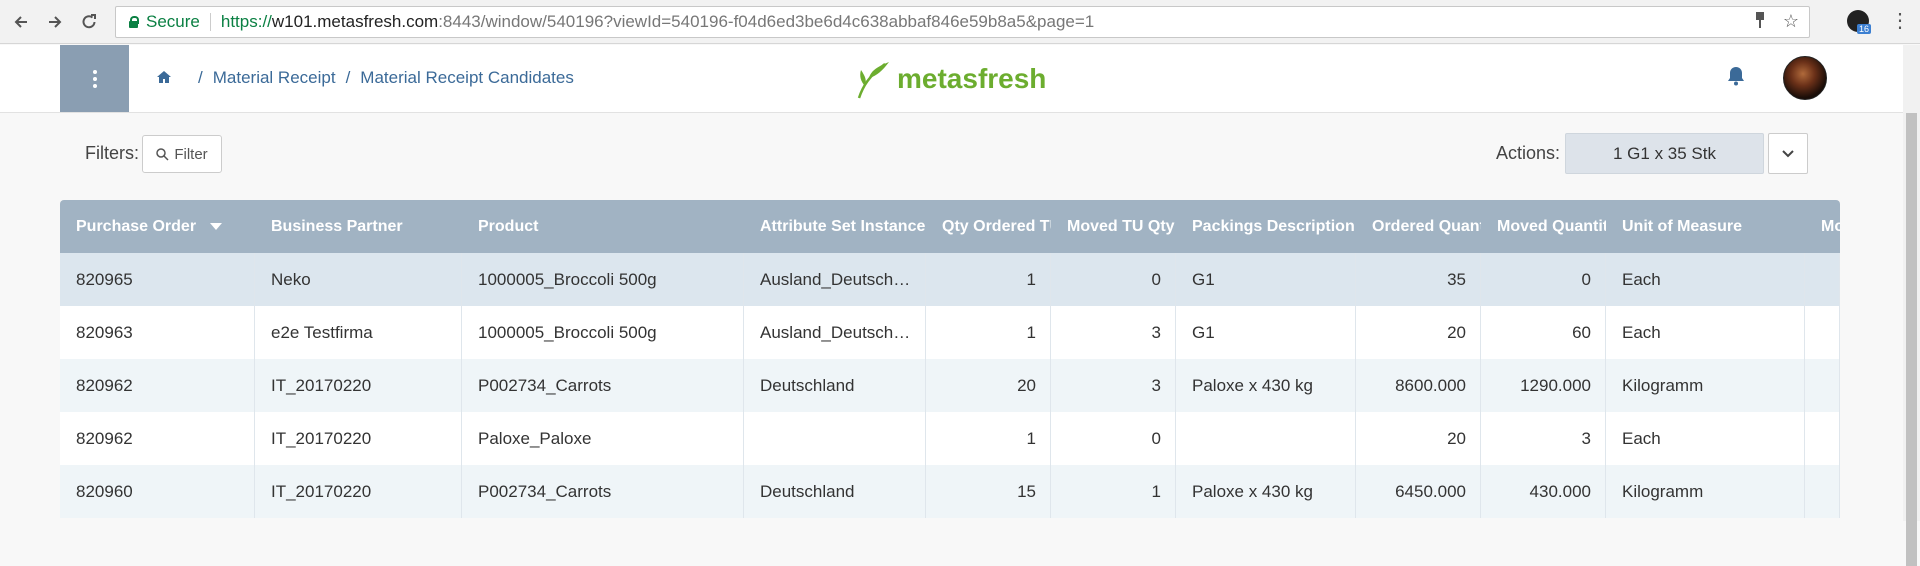 The height and width of the screenshot is (566, 1920). Describe the element at coordinates (157, 332) in the screenshot. I see `table-cell: 820963` at that location.